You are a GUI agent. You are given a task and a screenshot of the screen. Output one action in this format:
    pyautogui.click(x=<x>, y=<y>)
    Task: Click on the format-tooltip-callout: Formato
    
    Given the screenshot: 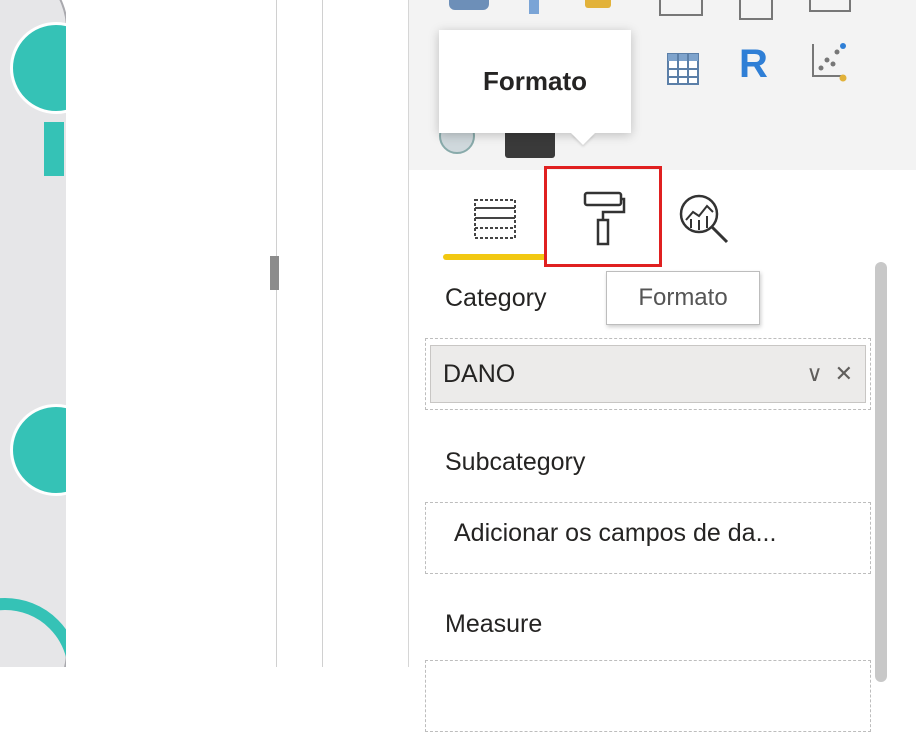 What is the action you would take?
    pyautogui.click(x=535, y=81)
    